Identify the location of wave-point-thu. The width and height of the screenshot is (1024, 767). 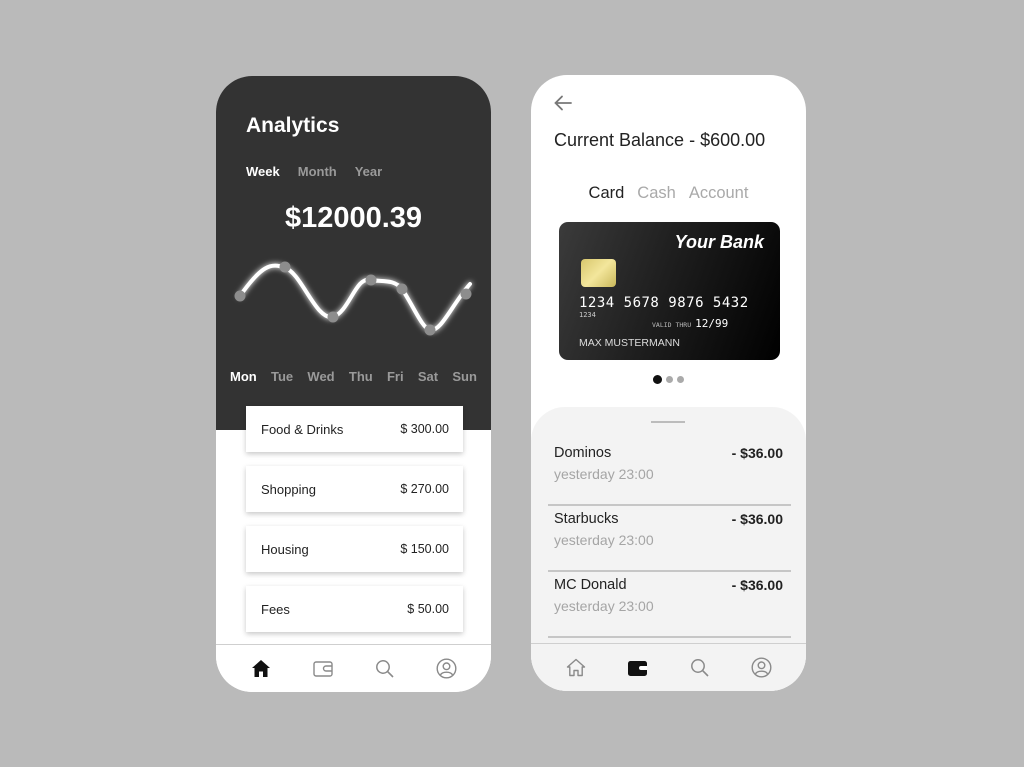
(371, 280).